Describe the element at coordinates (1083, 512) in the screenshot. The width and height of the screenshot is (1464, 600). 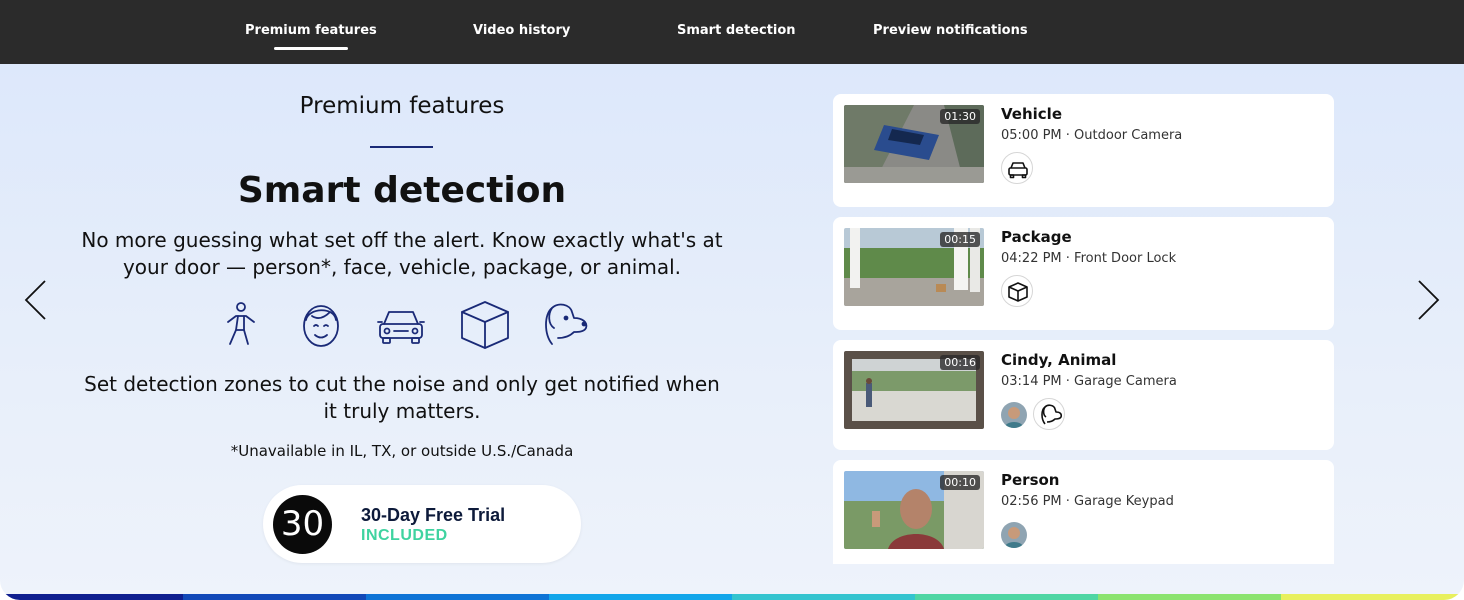
I see `event-card-person: 00:10 Person 02:56 PM · Garage Keypad` at that location.